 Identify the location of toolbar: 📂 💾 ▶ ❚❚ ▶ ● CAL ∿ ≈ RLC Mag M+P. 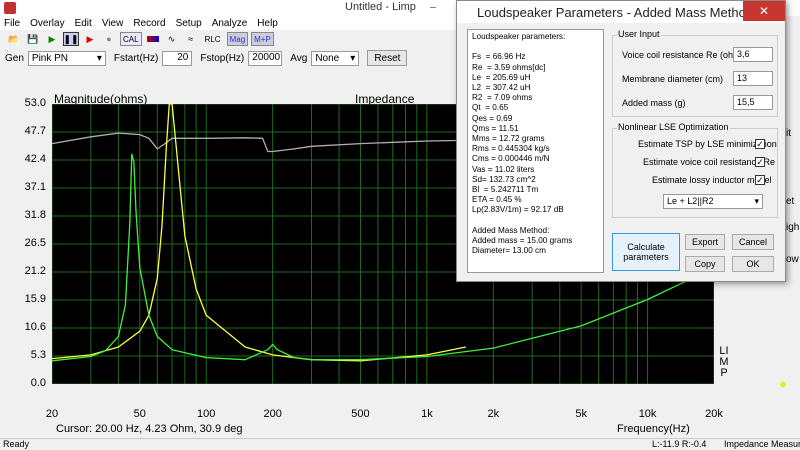
(230, 39).